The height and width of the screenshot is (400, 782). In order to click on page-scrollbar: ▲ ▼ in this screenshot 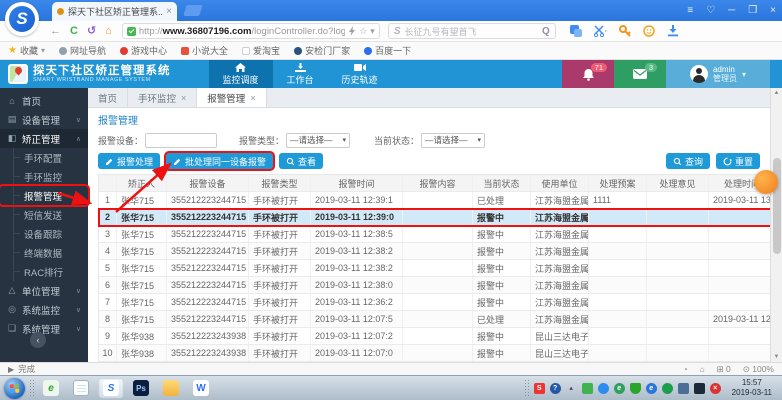, I will do `click(776, 225)`.